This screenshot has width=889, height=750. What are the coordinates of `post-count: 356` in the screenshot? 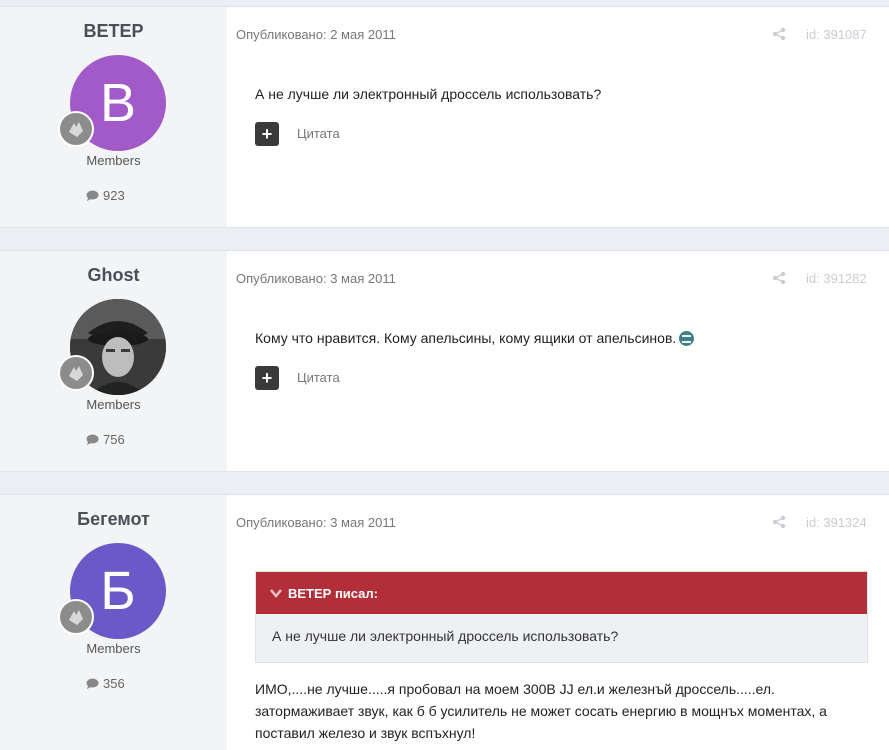 It's located at (105, 683).